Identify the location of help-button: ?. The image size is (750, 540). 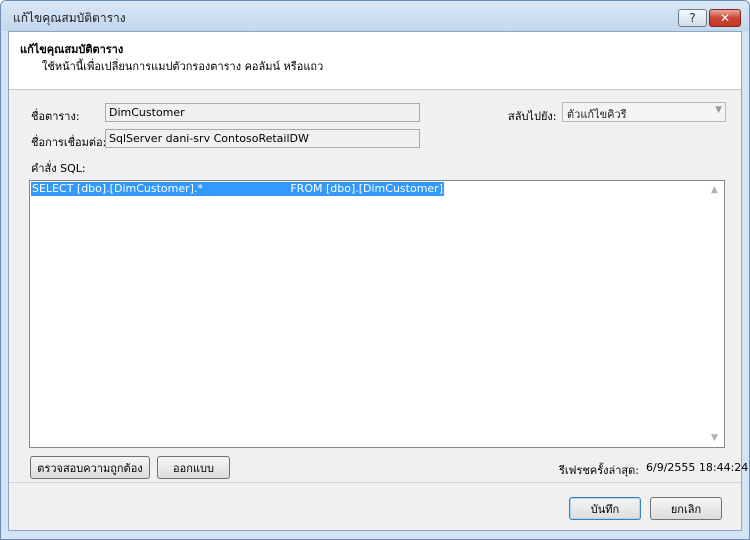
(692, 18).